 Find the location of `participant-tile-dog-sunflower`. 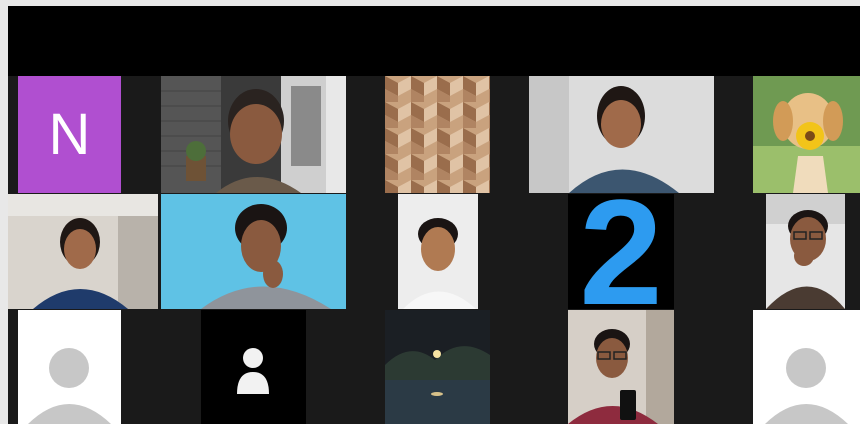

participant-tile-dog-sunflower is located at coordinates (806, 134).